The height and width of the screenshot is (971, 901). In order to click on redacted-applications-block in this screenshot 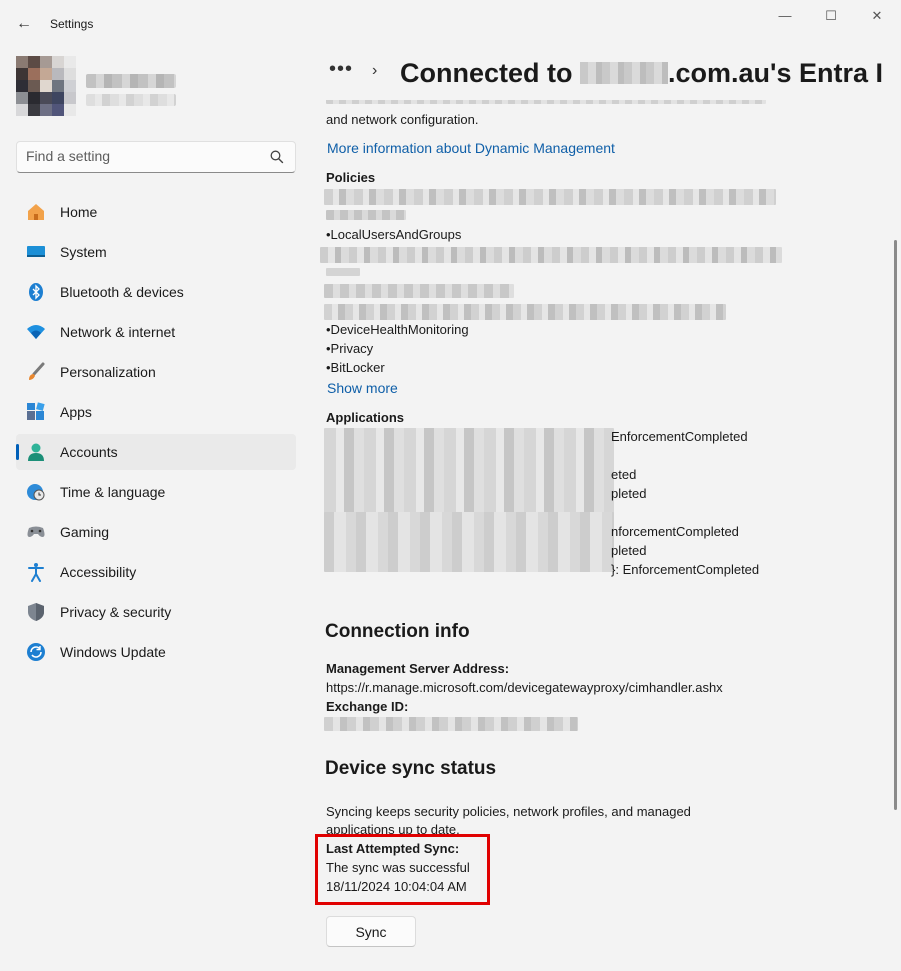, I will do `click(469, 542)`.